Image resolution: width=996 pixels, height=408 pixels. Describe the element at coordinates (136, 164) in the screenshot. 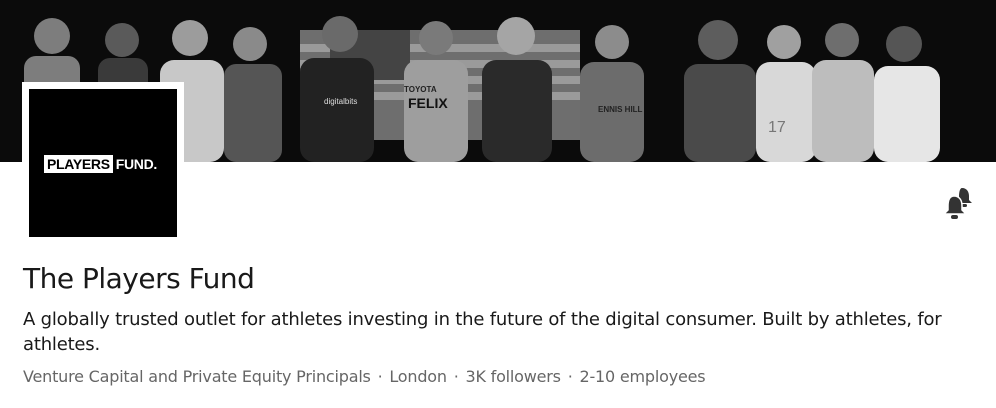

I see `logo-text-fund: FUND.` at that location.